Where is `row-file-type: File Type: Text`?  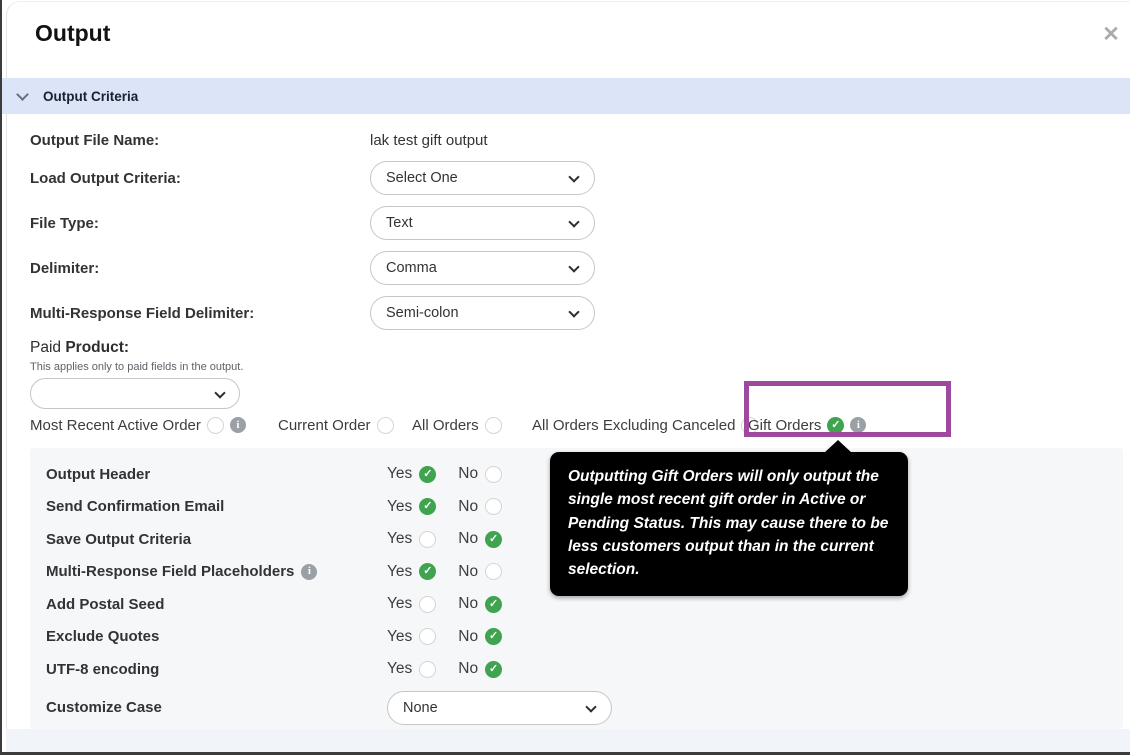
row-file-type: File Type: Text is located at coordinates (312, 223).